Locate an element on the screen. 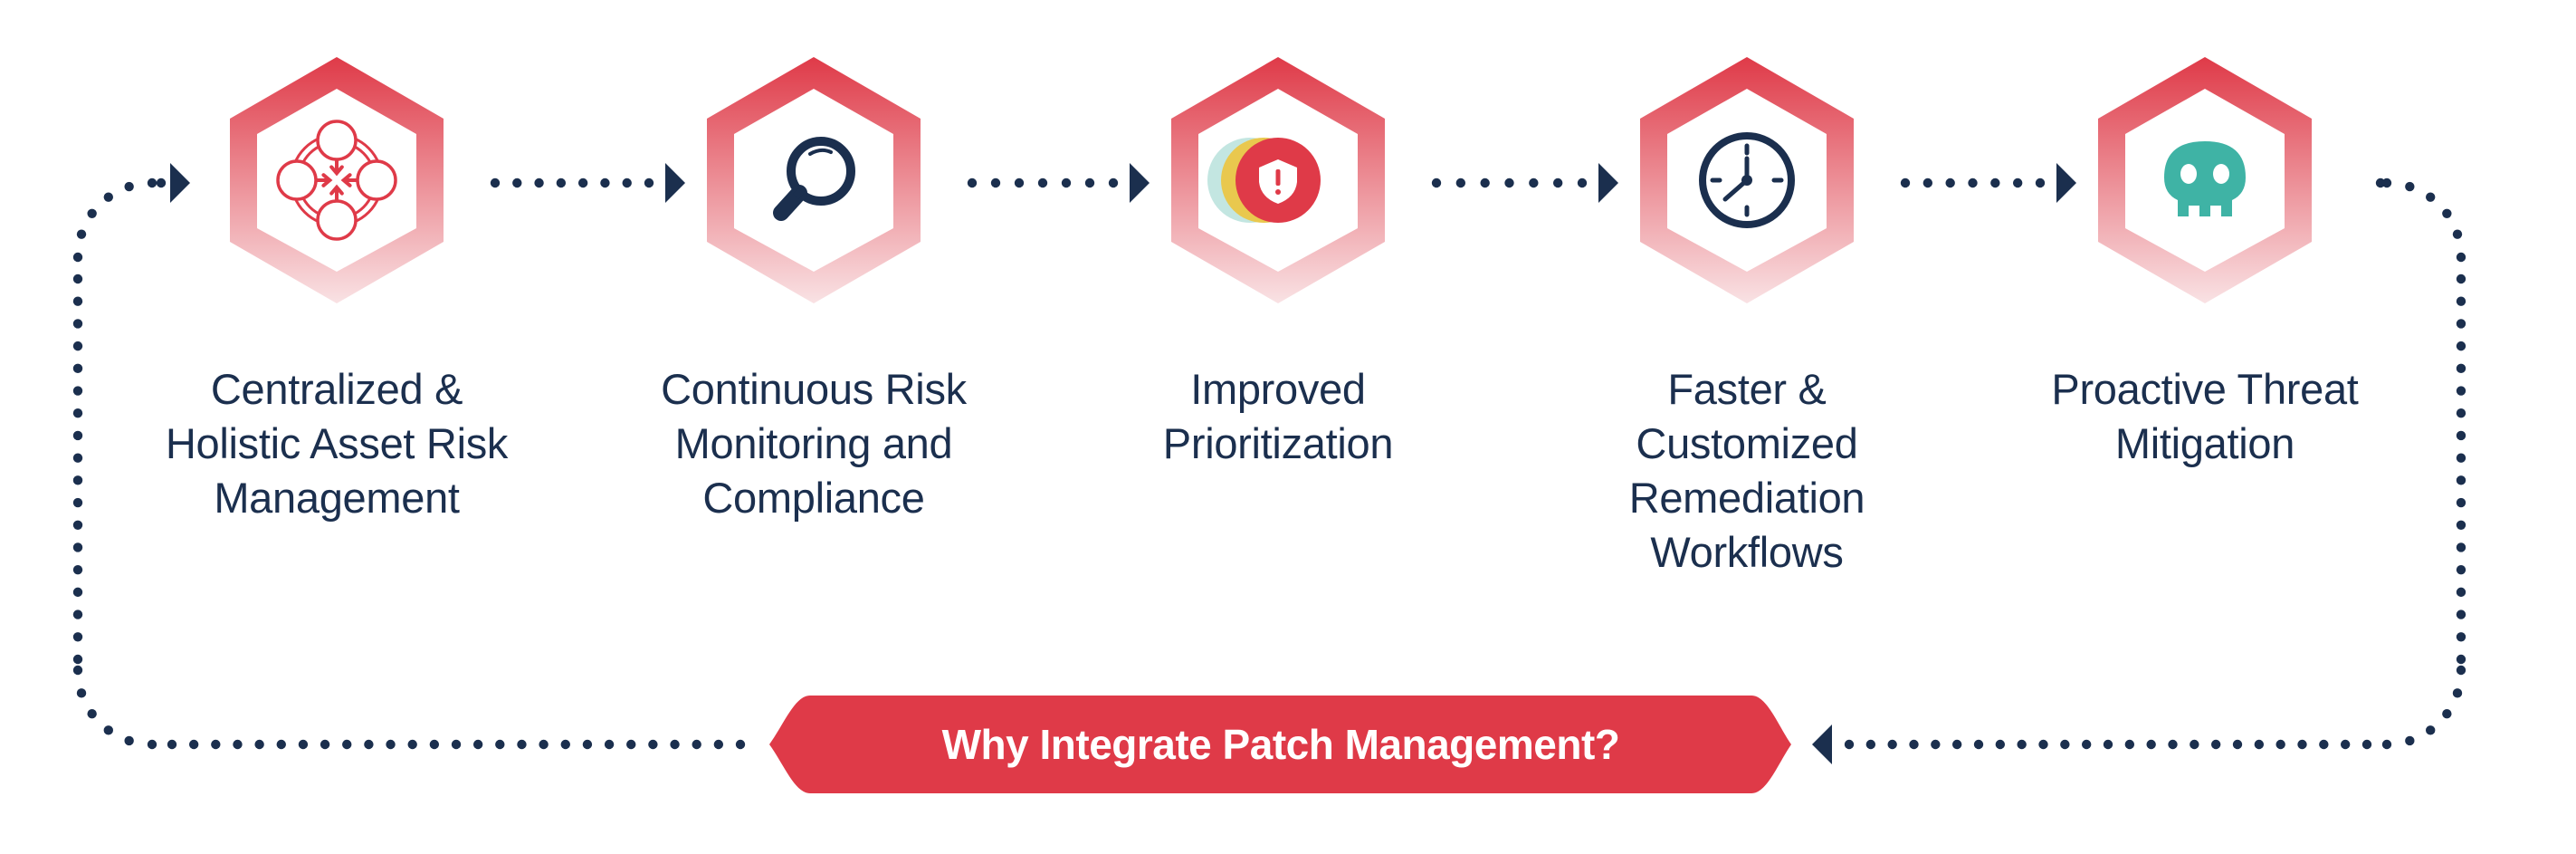  clock-icon is located at coordinates (1747, 180).